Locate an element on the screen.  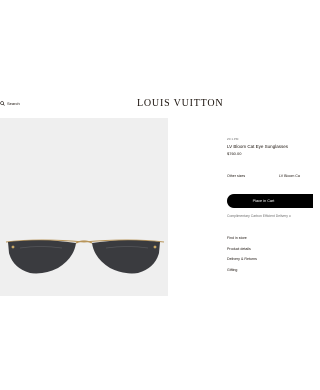
sunglasses-image is located at coordinates (85, 256).